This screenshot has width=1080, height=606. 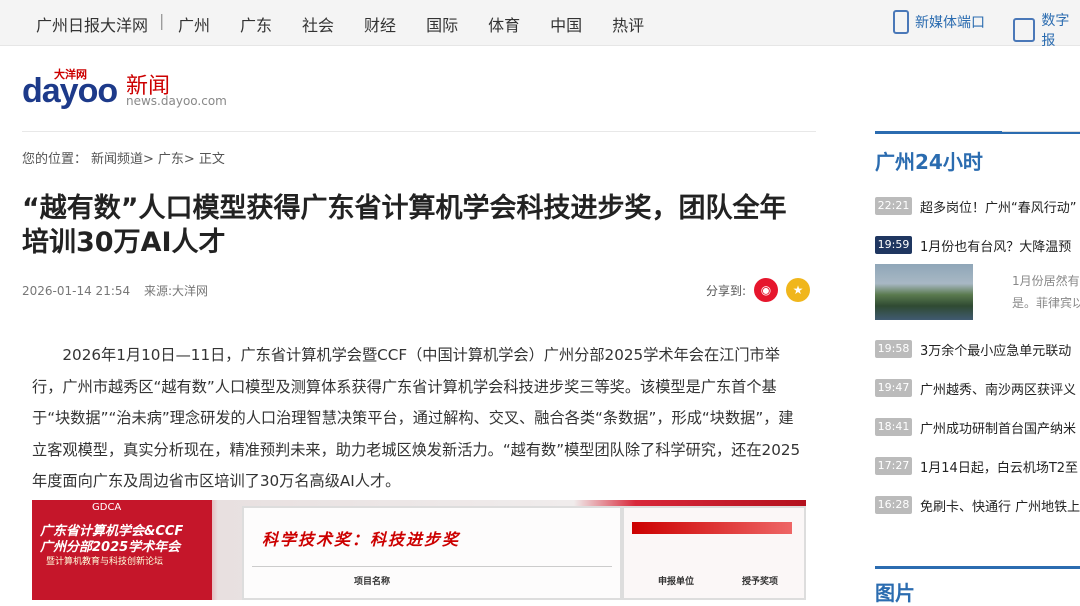 What do you see at coordinates (432, 553) in the screenshot?
I see `photo-award-screen: 科学技术奖：科技进步奖 项目名称` at bounding box center [432, 553].